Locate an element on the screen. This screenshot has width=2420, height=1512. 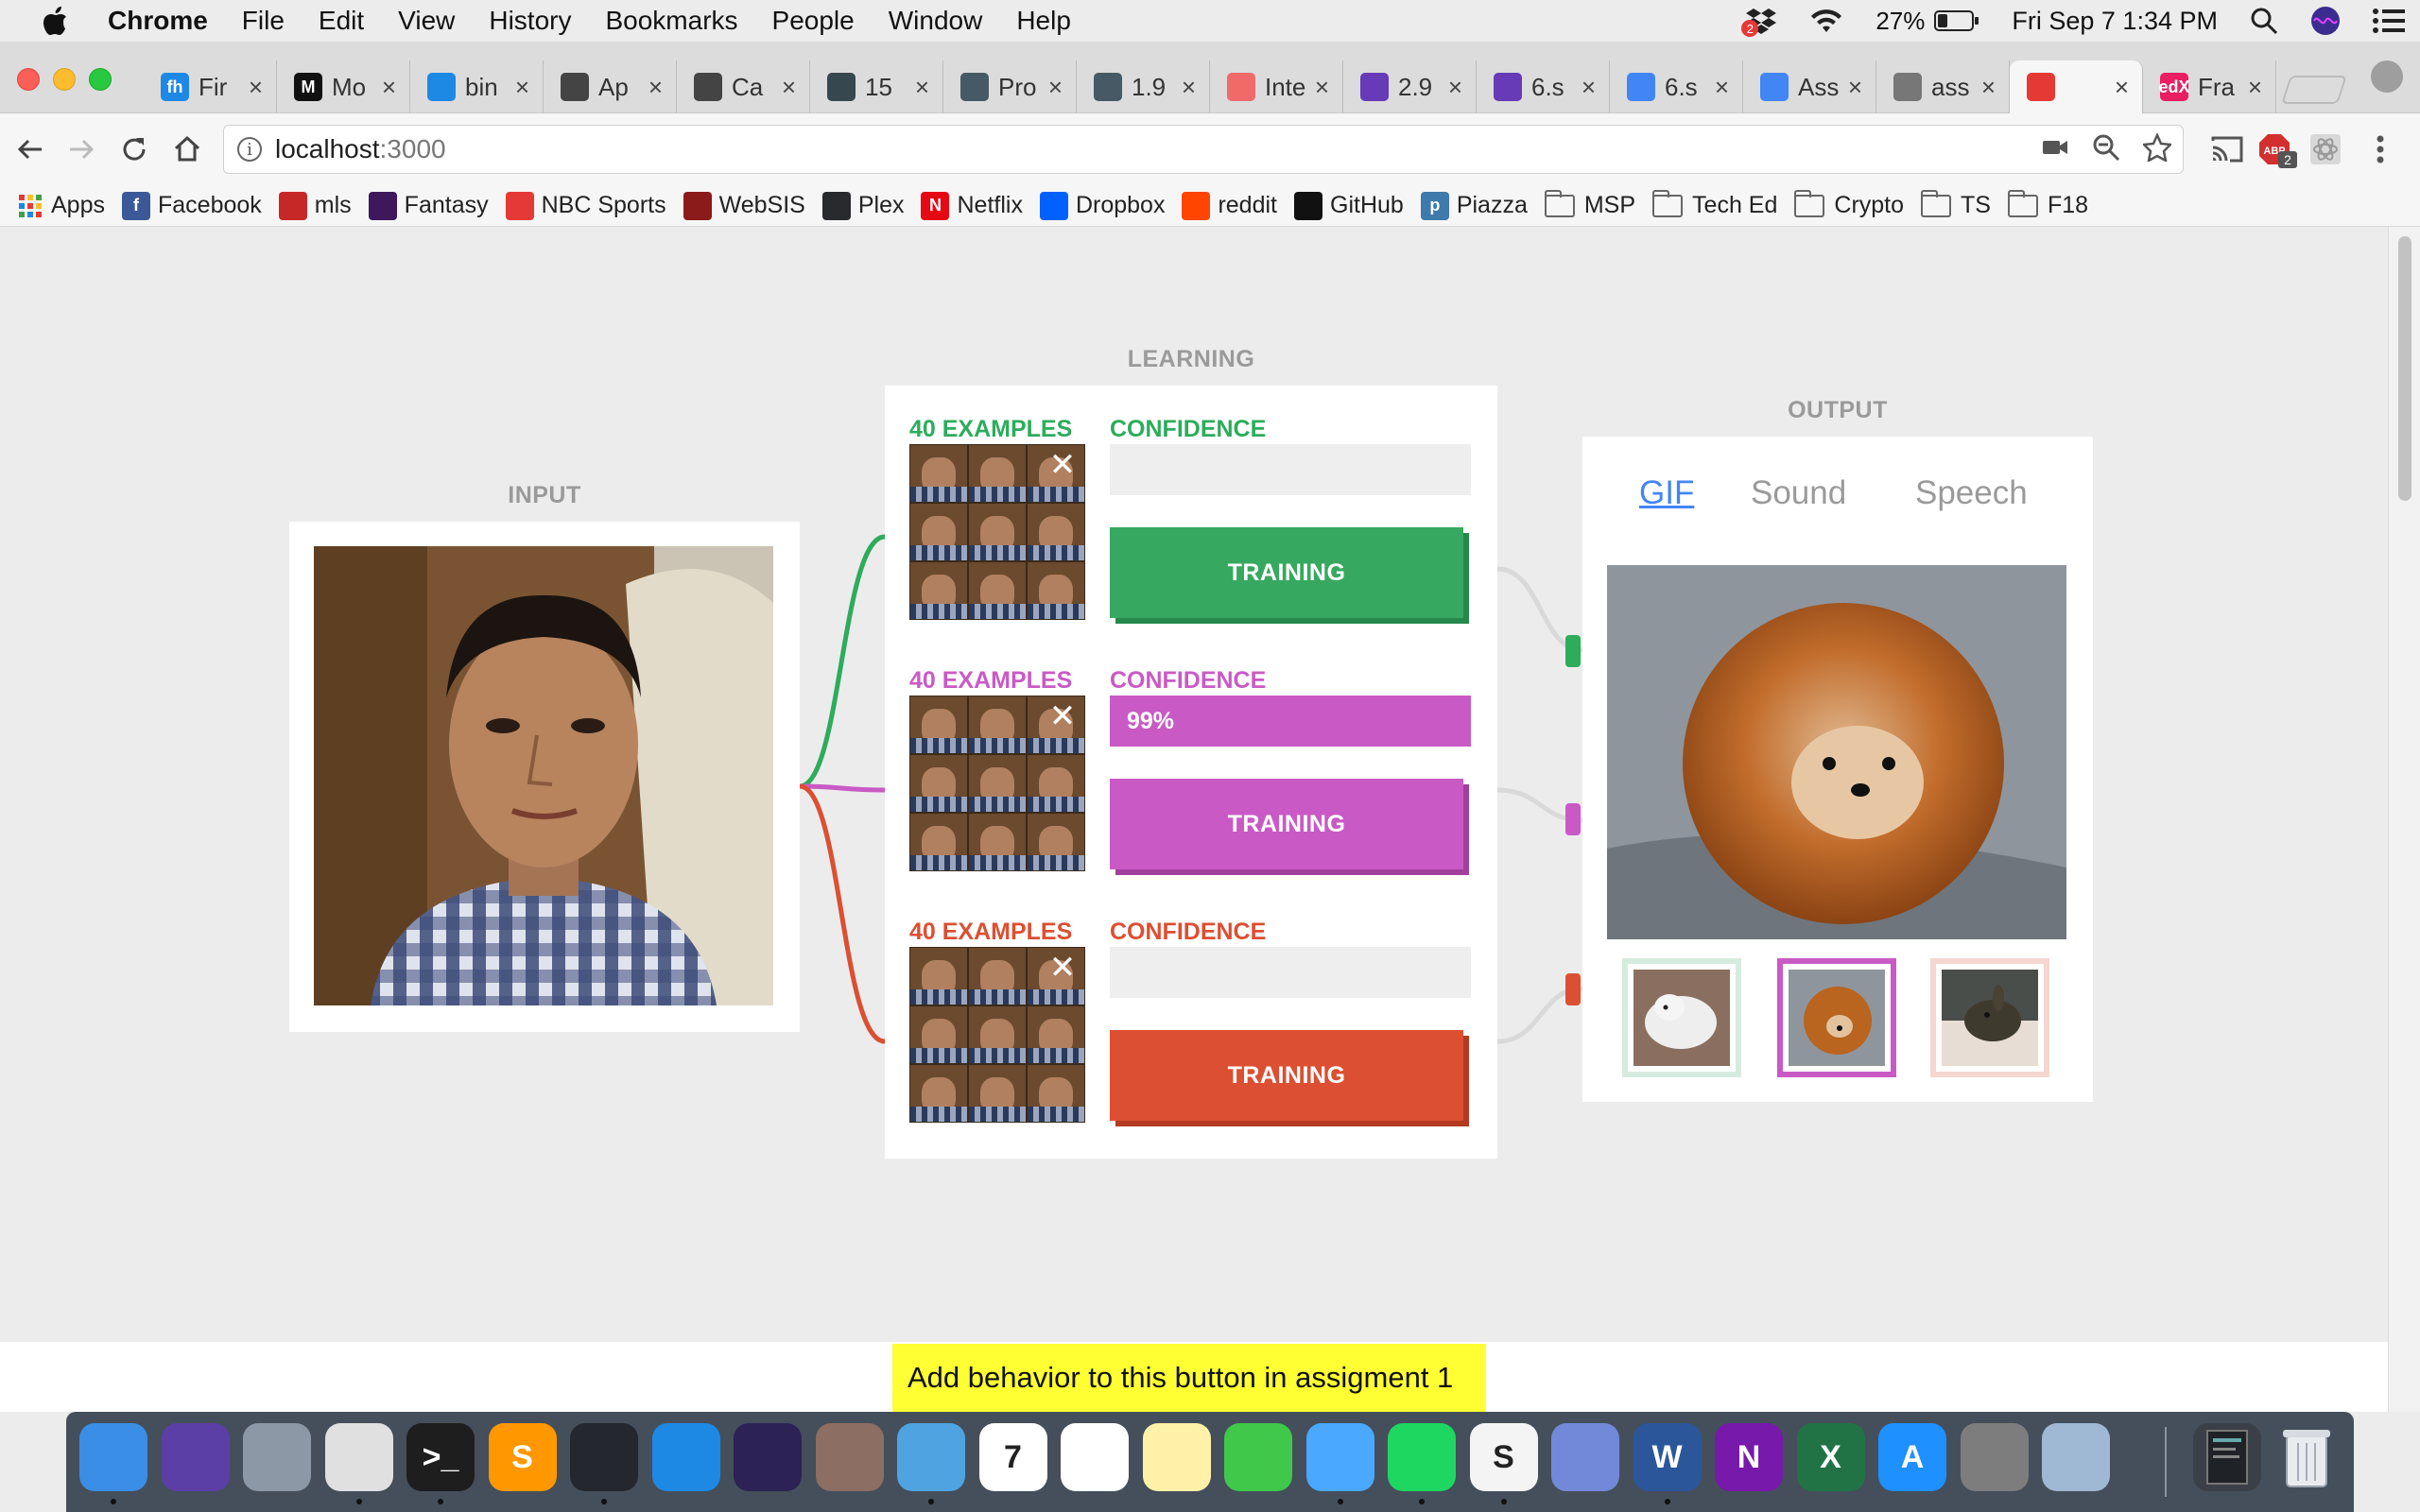
camera-icon is located at coordinates (2055, 150).